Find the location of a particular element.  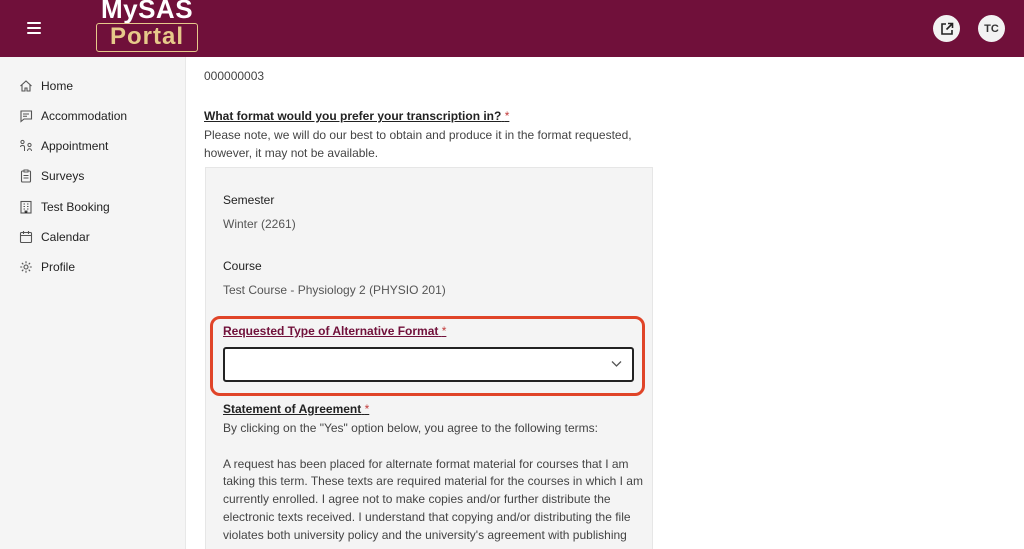

format-note-line-2: however, it may not be available. is located at coordinates (291, 153).